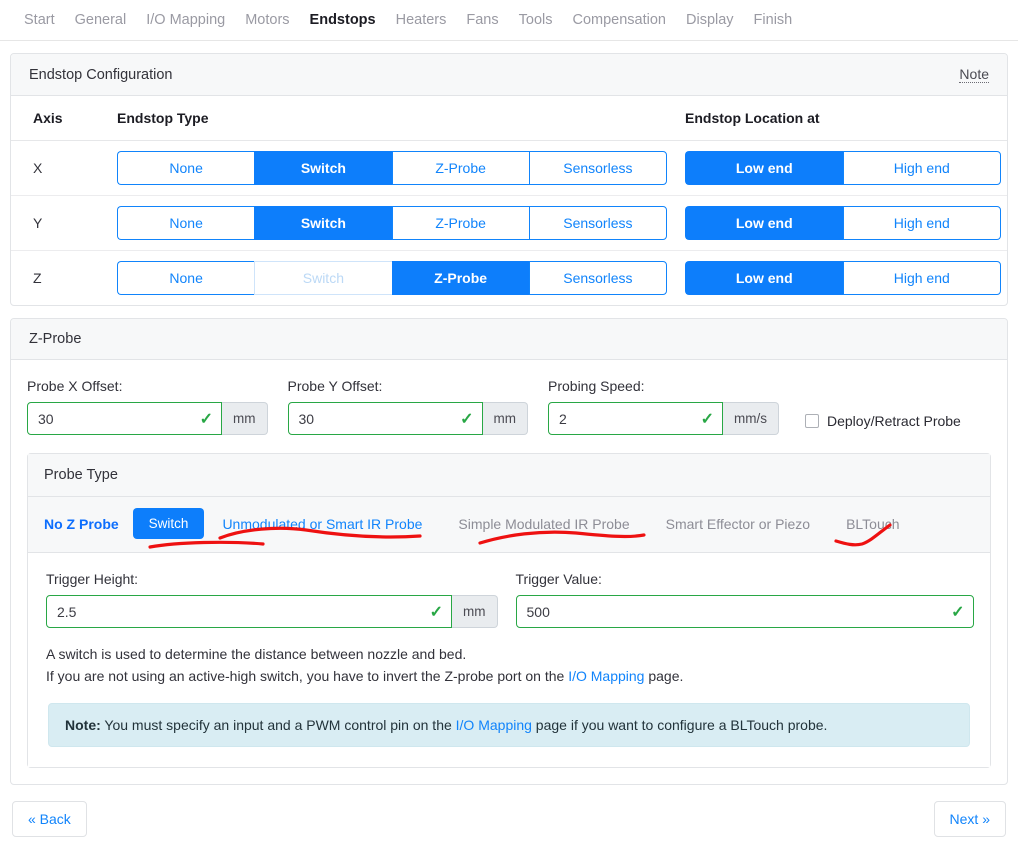  I want to click on nav-item-start: Start, so click(39, 20).